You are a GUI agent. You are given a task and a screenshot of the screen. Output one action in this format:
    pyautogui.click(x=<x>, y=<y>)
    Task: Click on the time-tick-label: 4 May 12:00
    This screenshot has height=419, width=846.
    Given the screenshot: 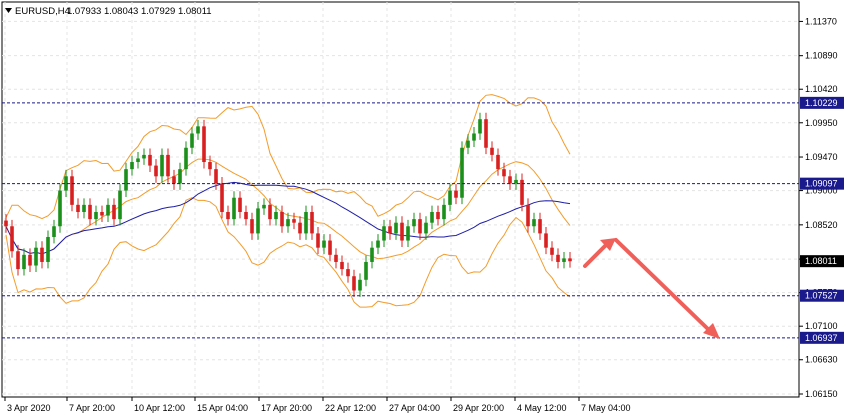 What is the action you would take?
    pyautogui.click(x=542, y=408)
    